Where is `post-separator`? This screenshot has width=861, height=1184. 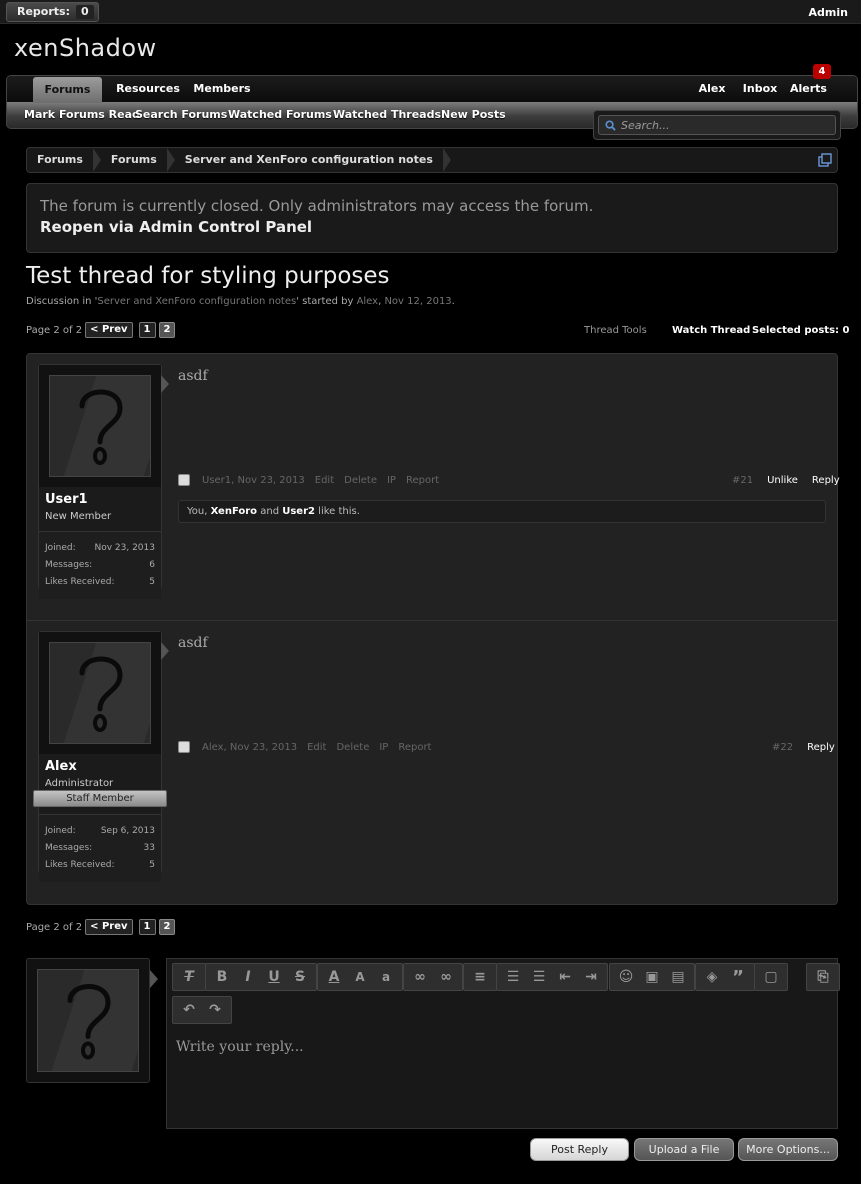
post-separator is located at coordinates (432, 620).